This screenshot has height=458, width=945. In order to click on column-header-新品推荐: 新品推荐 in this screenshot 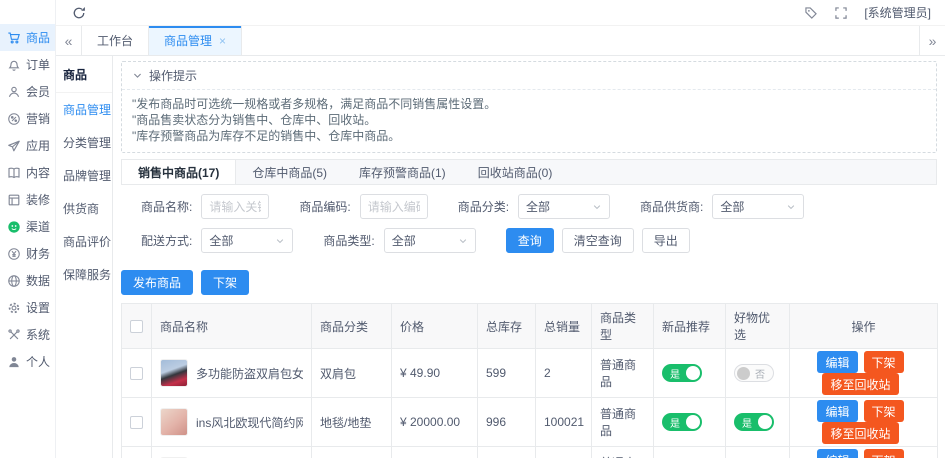, I will do `click(689, 326)`.